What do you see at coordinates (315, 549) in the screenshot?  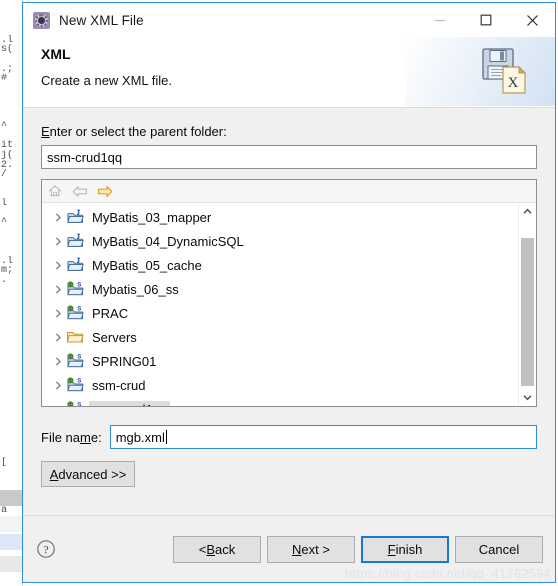 I see `next-button-post: ext >` at bounding box center [315, 549].